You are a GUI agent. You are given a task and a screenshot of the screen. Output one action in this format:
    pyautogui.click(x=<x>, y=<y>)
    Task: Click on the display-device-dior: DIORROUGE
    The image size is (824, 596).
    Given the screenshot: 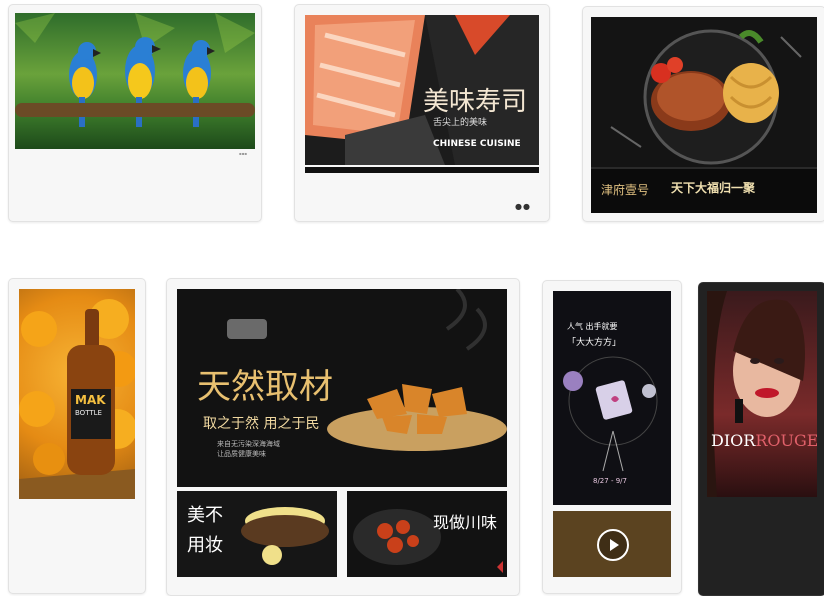 What is the action you would take?
    pyautogui.click(x=761, y=439)
    